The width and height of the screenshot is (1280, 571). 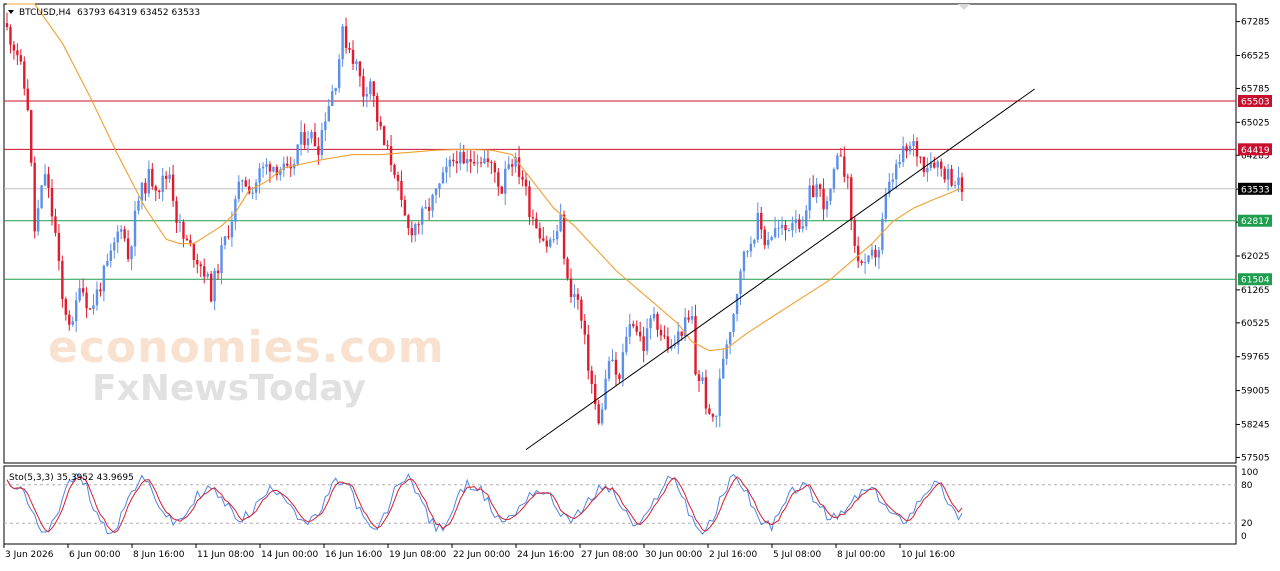 I want to click on price-tick-label: 58245, so click(x=1255, y=425).